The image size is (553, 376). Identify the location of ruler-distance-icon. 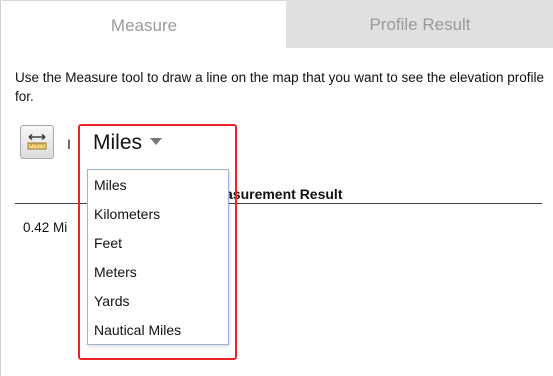
(37, 141).